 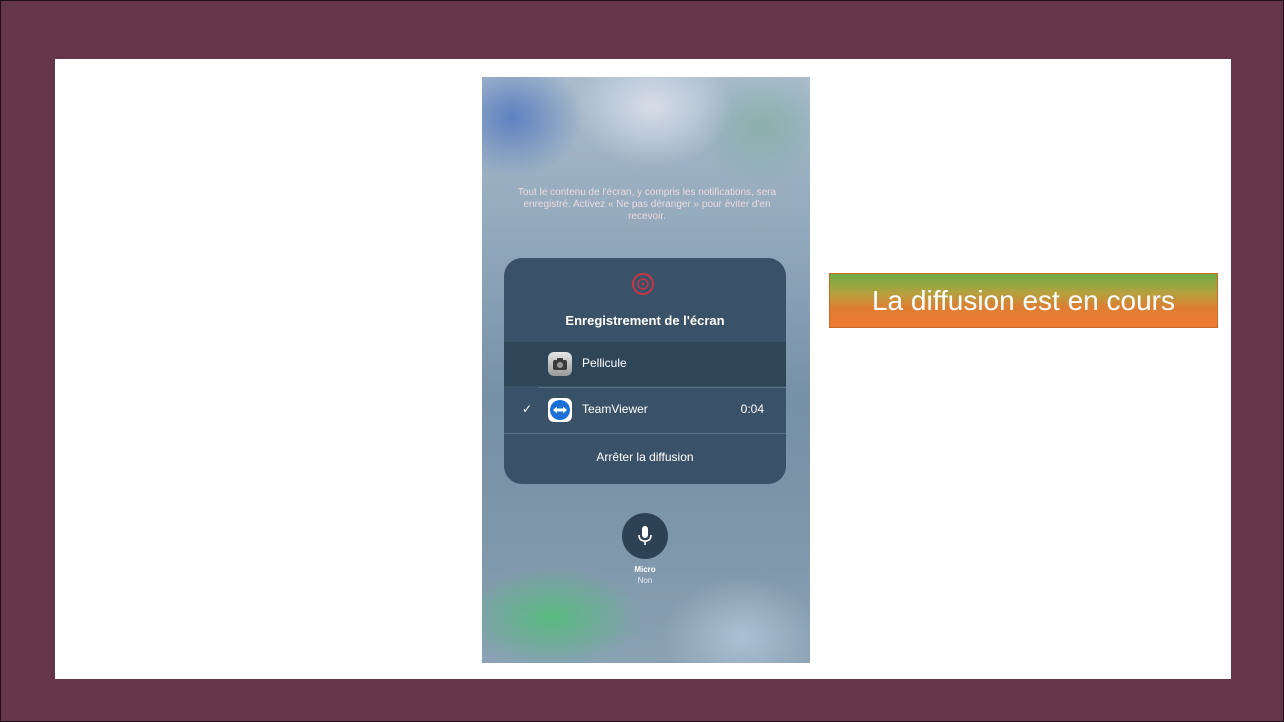 What do you see at coordinates (604, 363) in the screenshot?
I see `option-label: Pellicule` at bounding box center [604, 363].